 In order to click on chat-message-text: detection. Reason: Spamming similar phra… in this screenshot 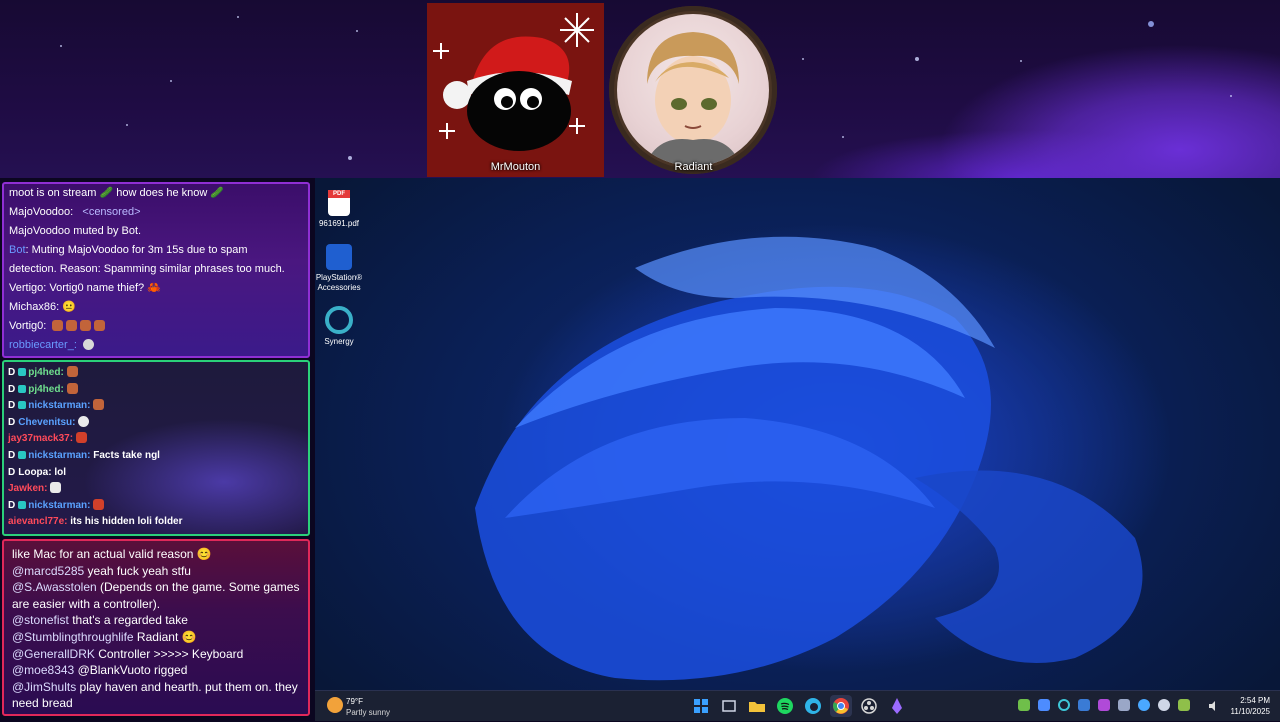, I will do `click(147, 269)`.